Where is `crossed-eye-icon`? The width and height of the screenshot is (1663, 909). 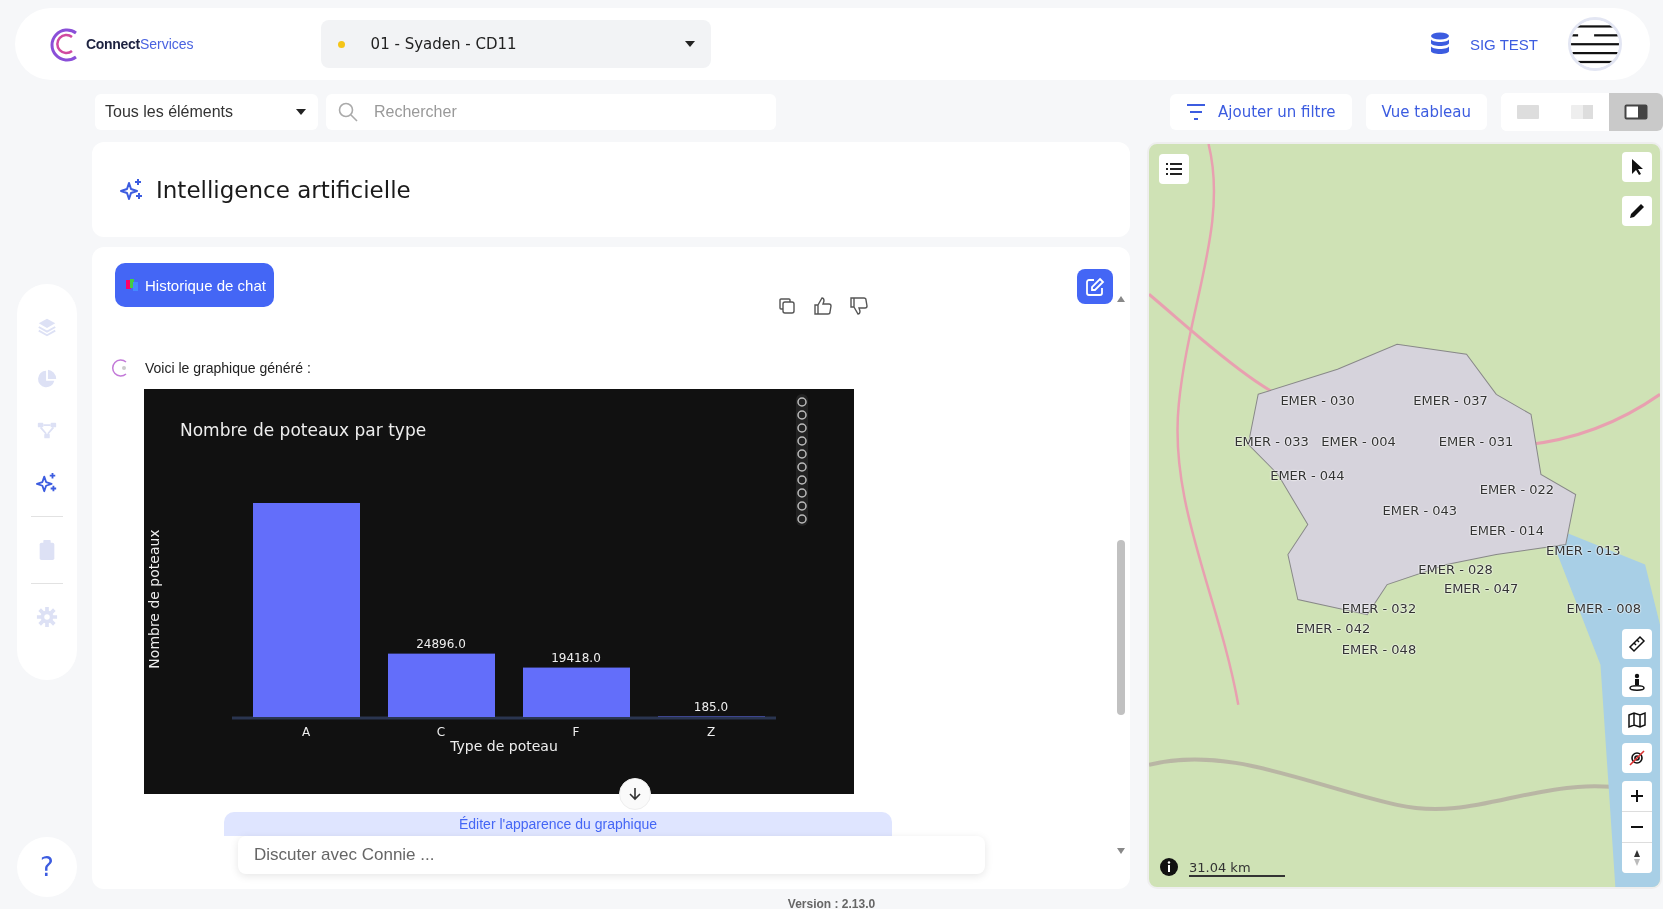
crossed-eye-icon is located at coordinates (1637, 758).